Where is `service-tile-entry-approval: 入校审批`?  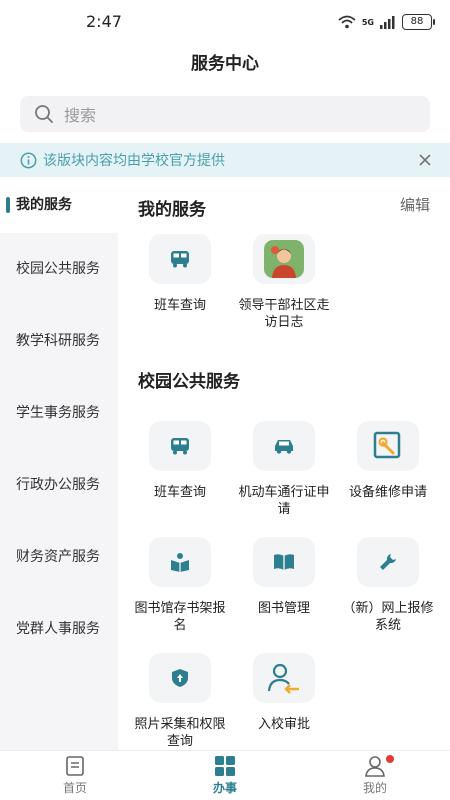
service-tile-entry-approval: 入校审批 is located at coordinates (284, 693).